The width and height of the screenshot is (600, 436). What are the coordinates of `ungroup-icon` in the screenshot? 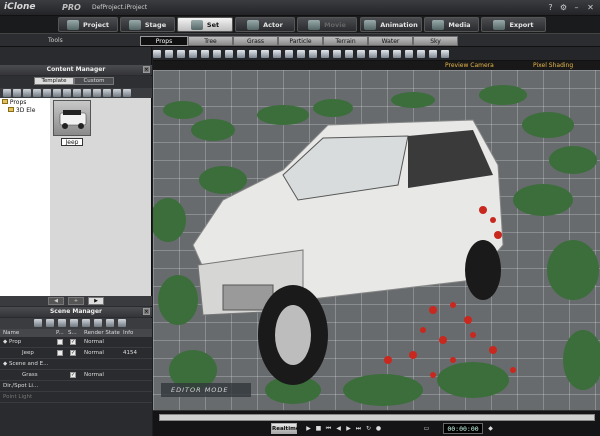 It's located at (62, 323).